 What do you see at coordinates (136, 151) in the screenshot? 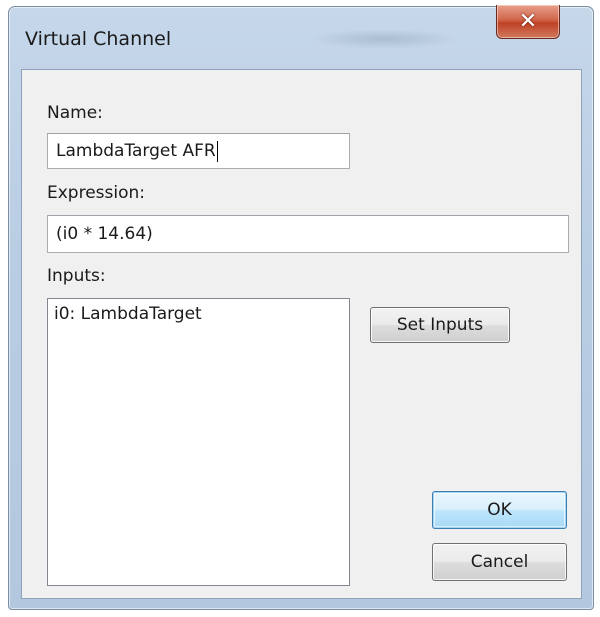
I see `name-field-value: LambdaTarget AFR` at bounding box center [136, 151].